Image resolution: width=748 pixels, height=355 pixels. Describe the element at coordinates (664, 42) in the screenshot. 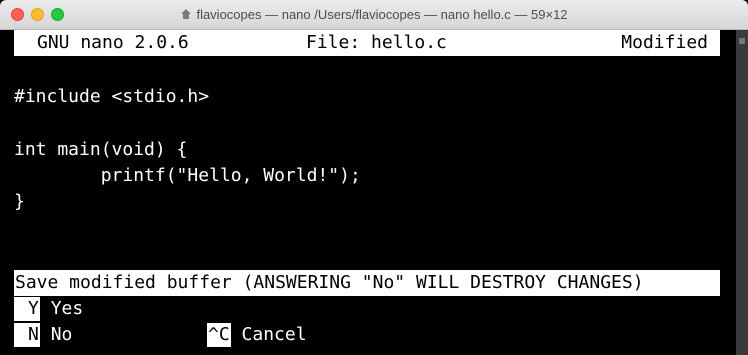

I see `modified-status: Modified` at that location.